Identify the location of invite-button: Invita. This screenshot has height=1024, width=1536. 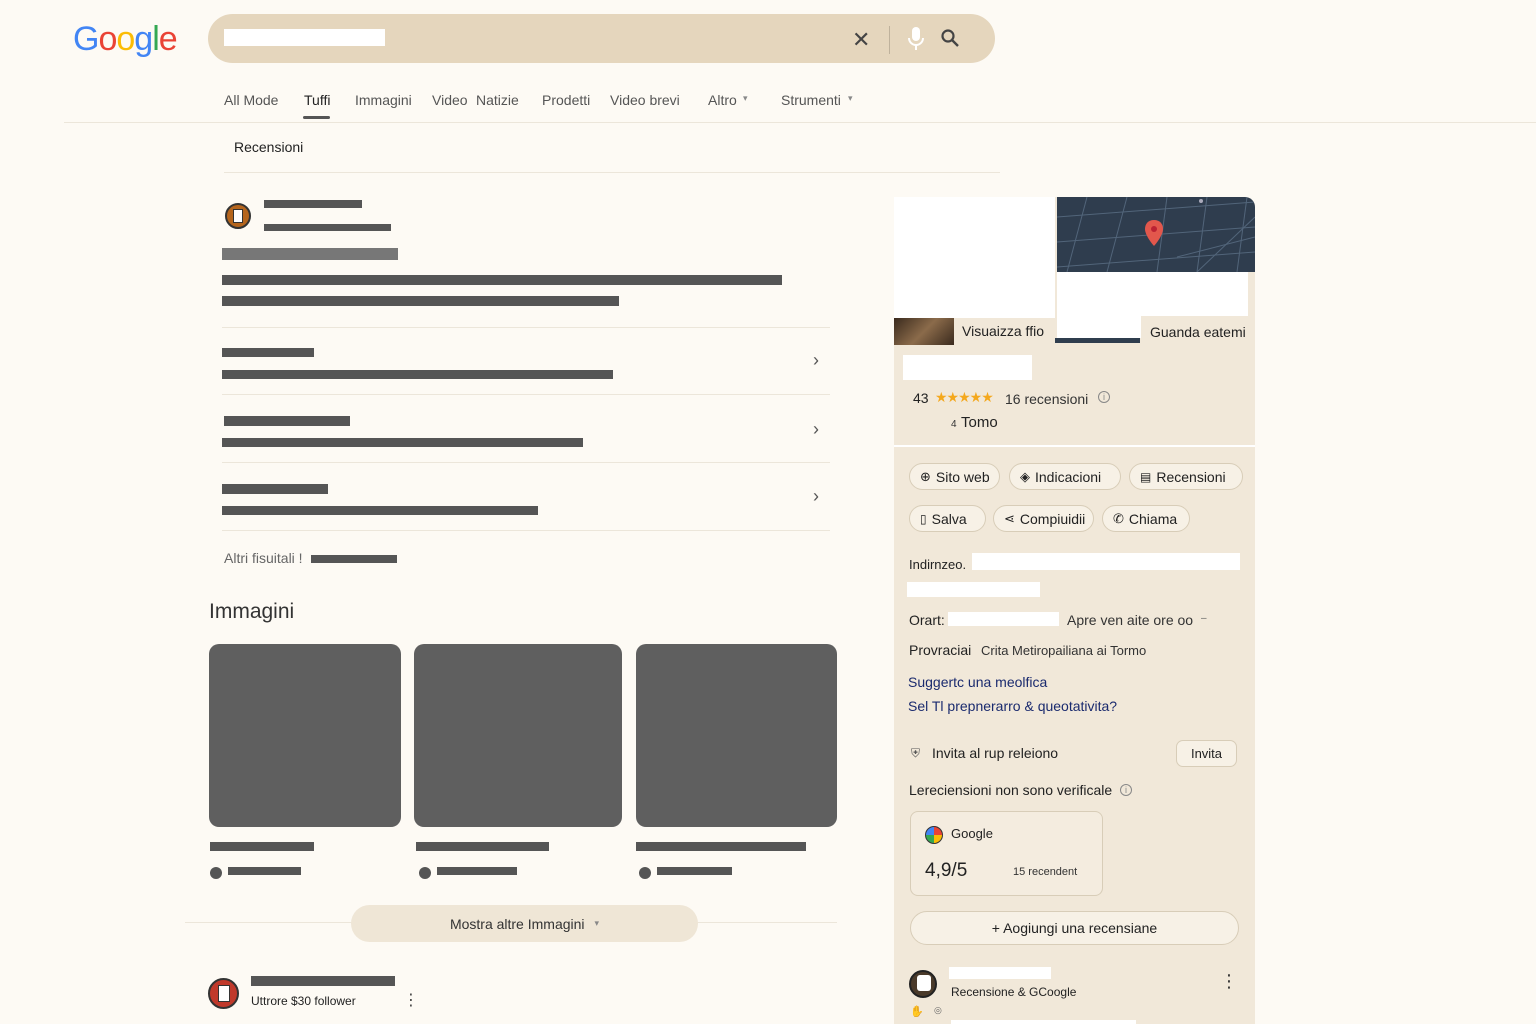
(1206, 753).